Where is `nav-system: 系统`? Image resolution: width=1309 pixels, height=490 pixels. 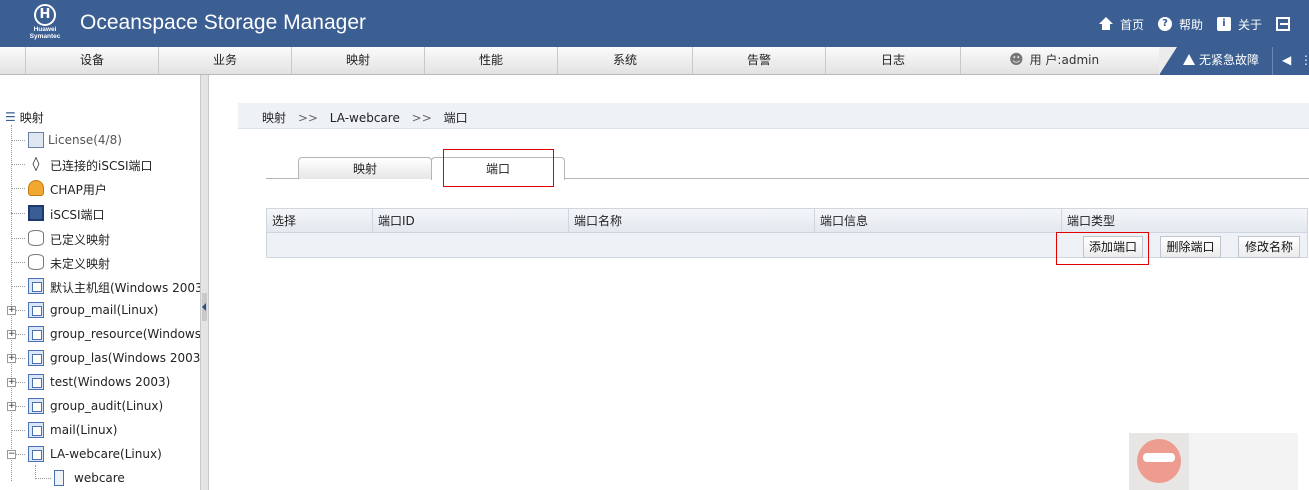 nav-system: 系统 is located at coordinates (624, 60).